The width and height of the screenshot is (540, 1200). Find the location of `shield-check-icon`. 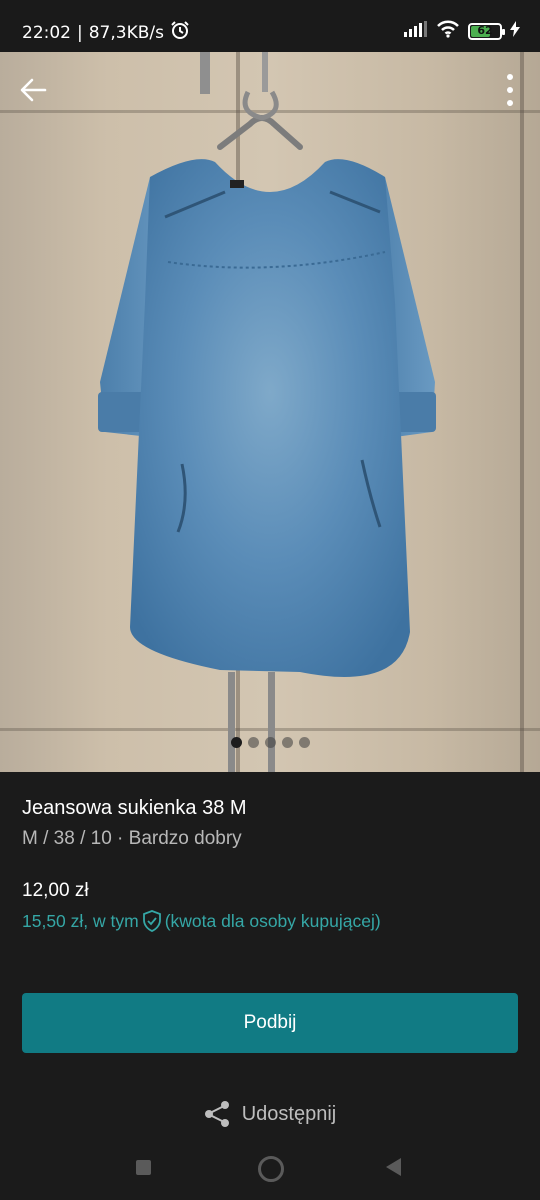

shield-check-icon is located at coordinates (151, 921).